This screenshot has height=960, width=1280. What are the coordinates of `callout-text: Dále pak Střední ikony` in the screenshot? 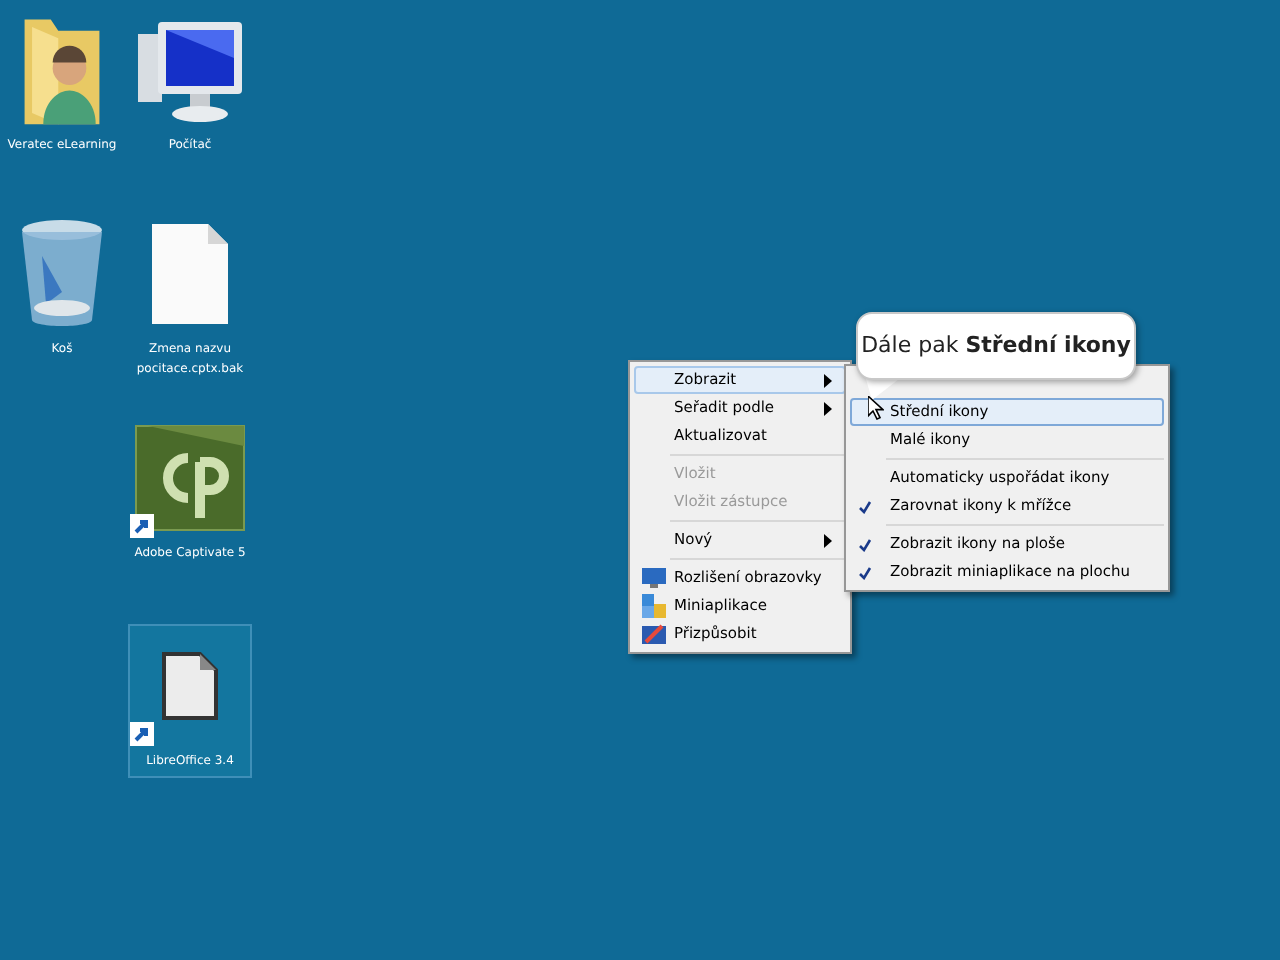 It's located at (996, 345).